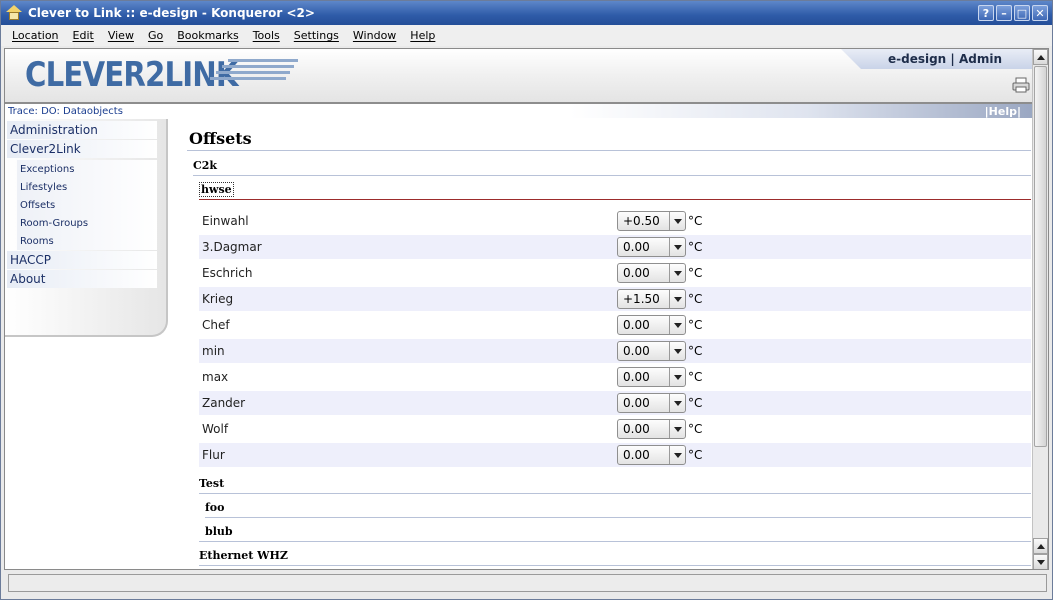 The height and width of the screenshot is (600, 1053). Describe the element at coordinates (216, 189) in the screenshot. I see `subgroup-heading-hwse: hwse` at that location.